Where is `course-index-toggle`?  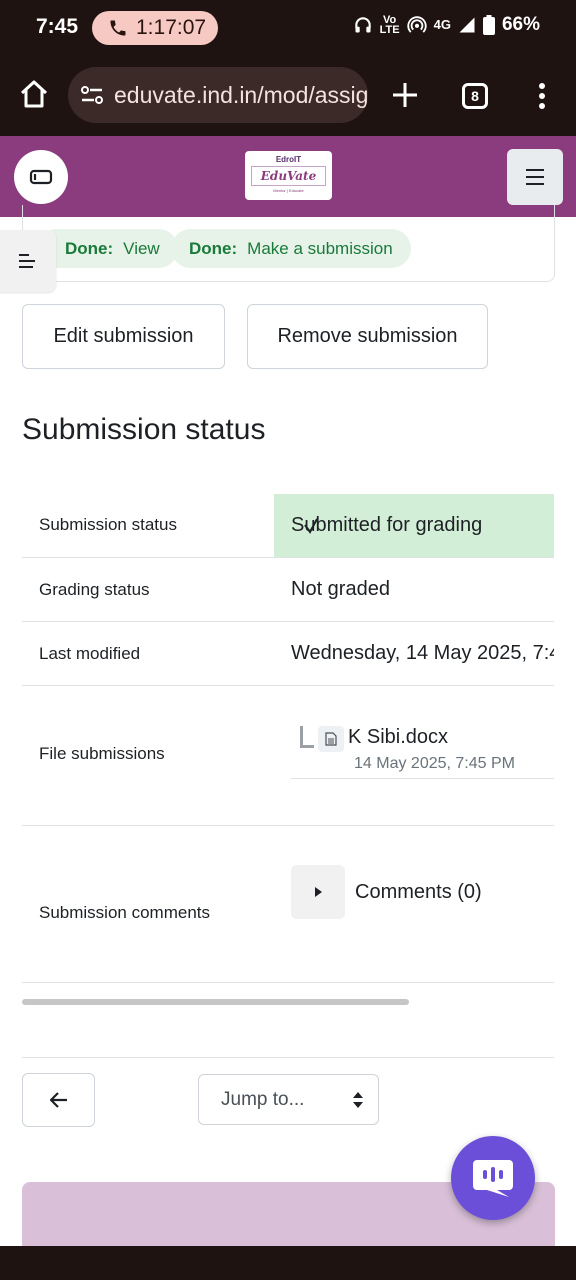
course-index-toggle is located at coordinates (28, 261).